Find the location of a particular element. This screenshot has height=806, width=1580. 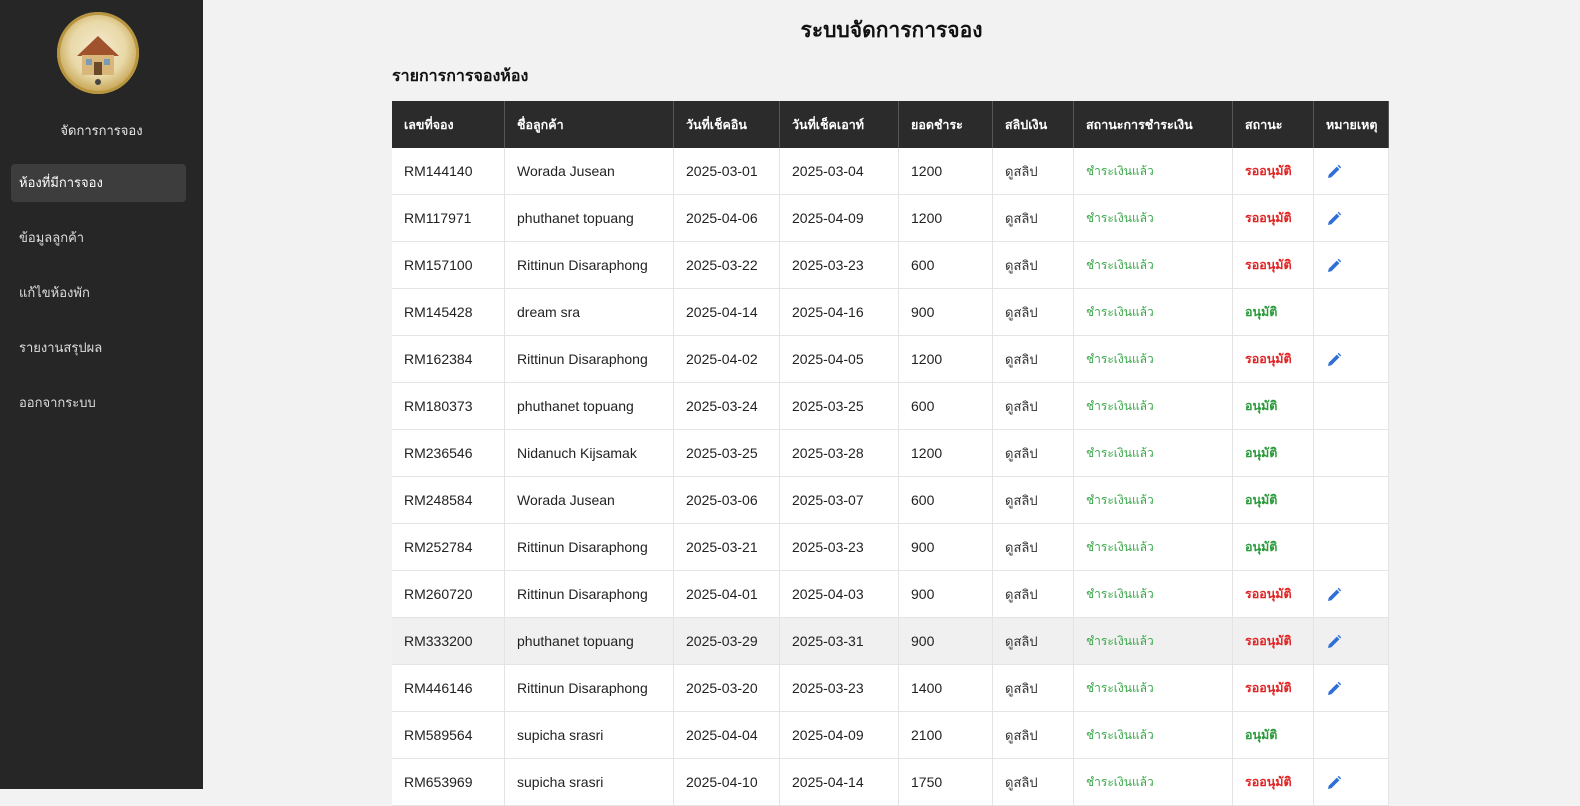

sidebar-item-edit-rooms: แก้ไขห้องพัก is located at coordinates (98, 293).